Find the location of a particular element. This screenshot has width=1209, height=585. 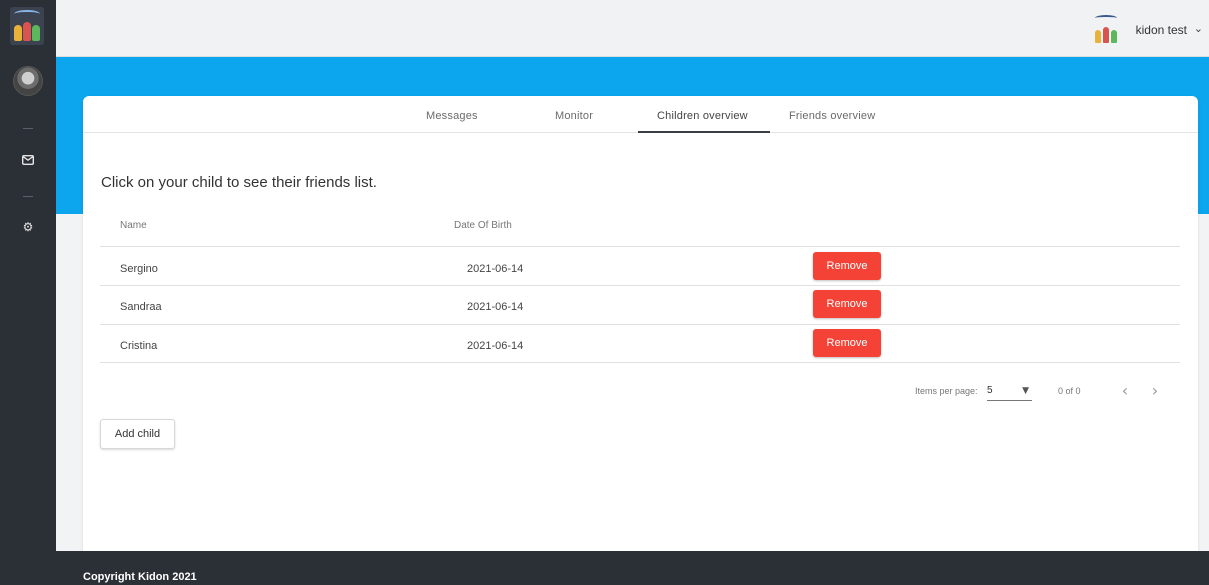

top-bar: kidon test ⌄ is located at coordinates (632, 28).